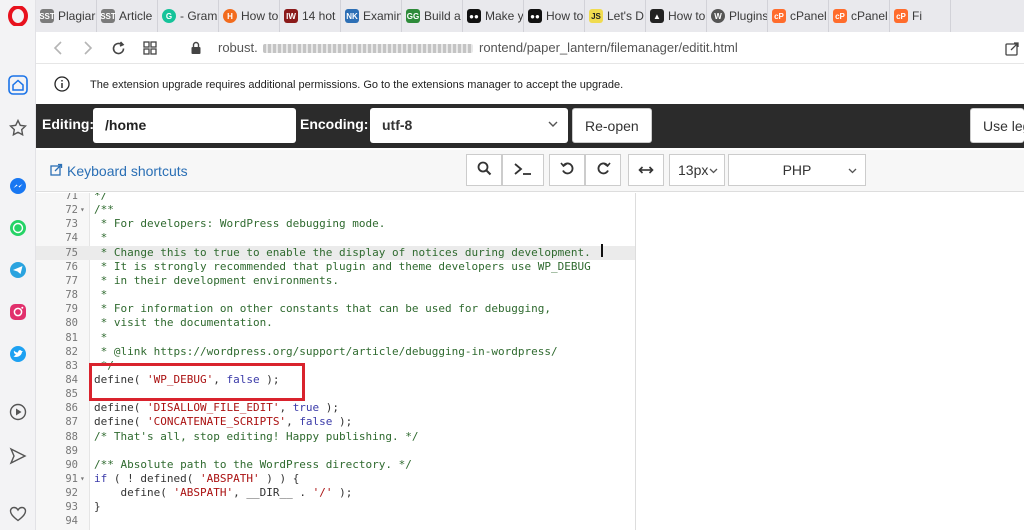 The width and height of the screenshot is (1024, 530). What do you see at coordinates (504, 16) in the screenshot?
I see `tab-label: Make y` at bounding box center [504, 16].